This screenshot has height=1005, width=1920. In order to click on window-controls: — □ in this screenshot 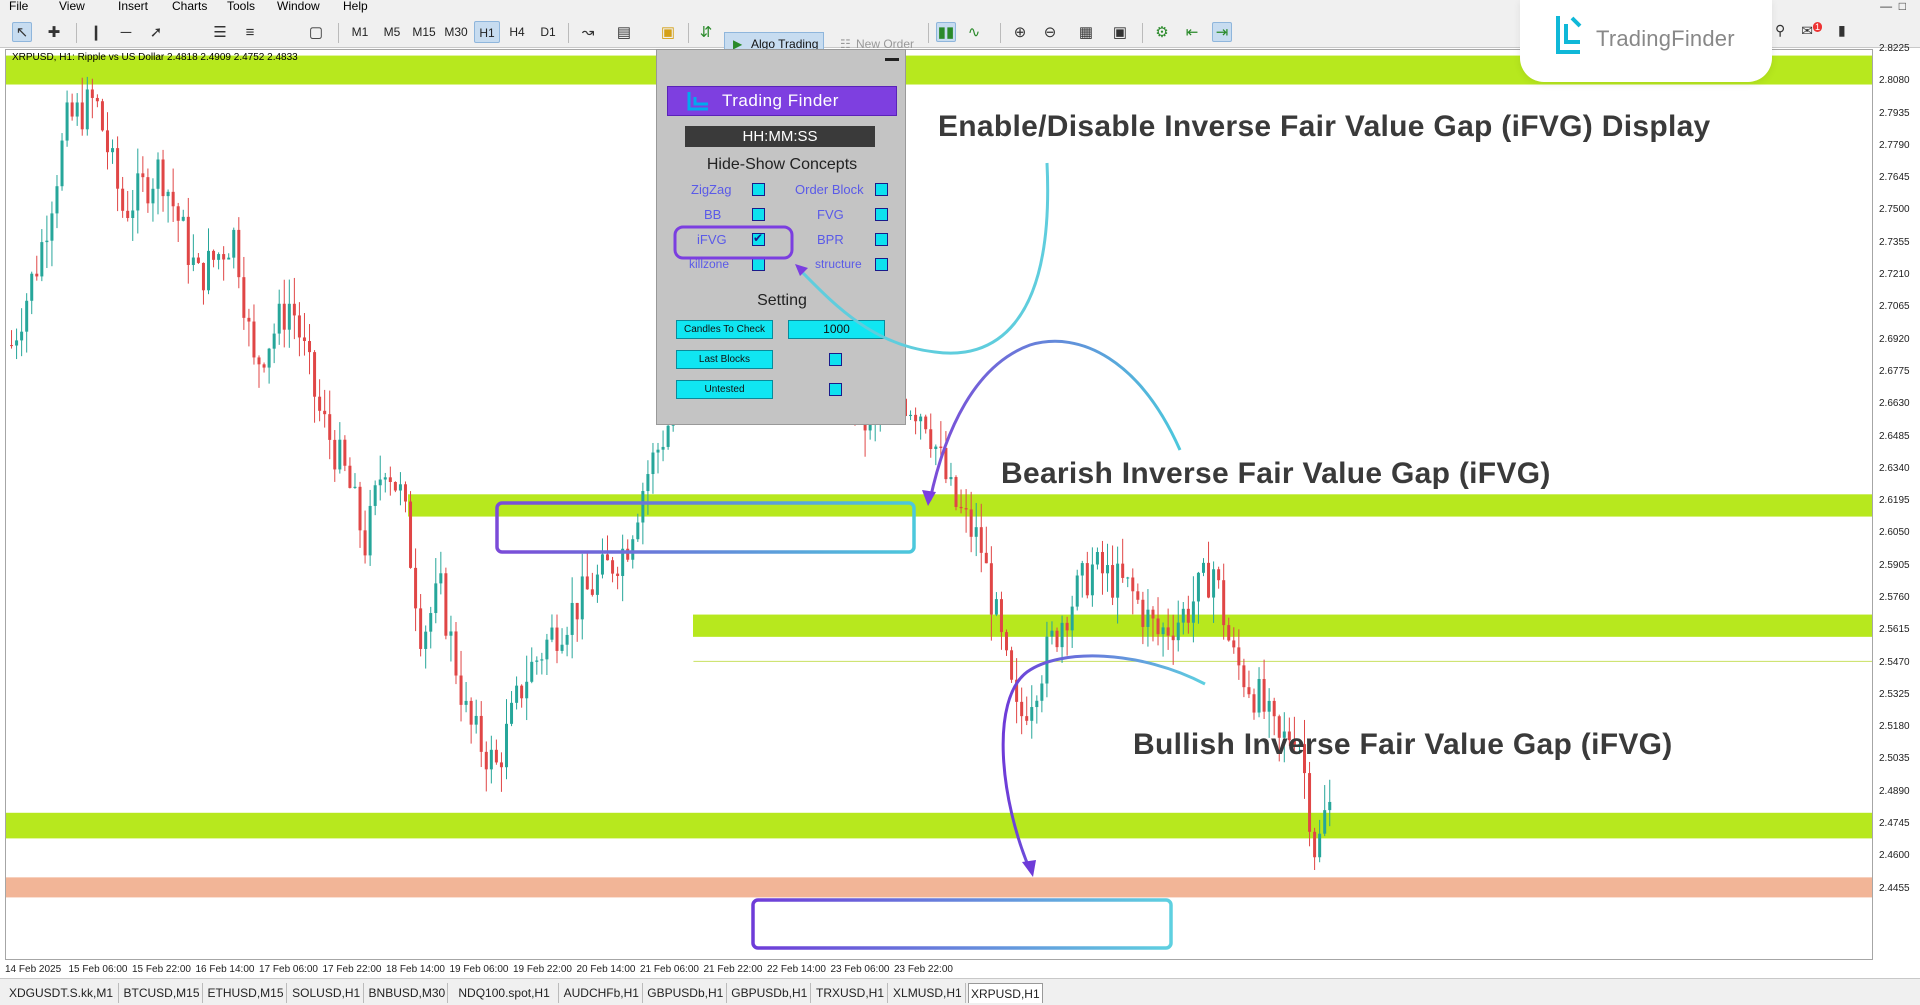, I will do `click(1893, 6)`.